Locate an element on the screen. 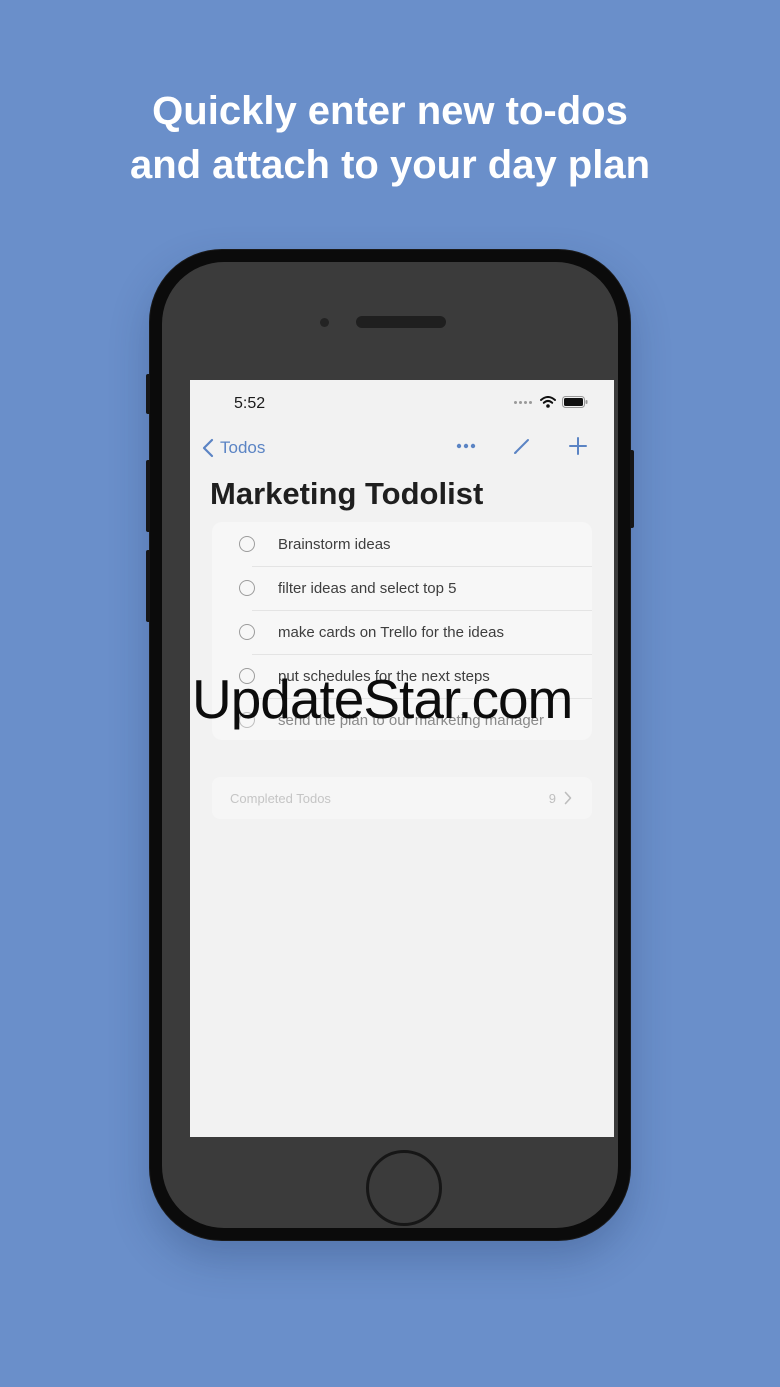 The width and height of the screenshot is (780, 1387). earpiece-speaker is located at coordinates (401, 322).